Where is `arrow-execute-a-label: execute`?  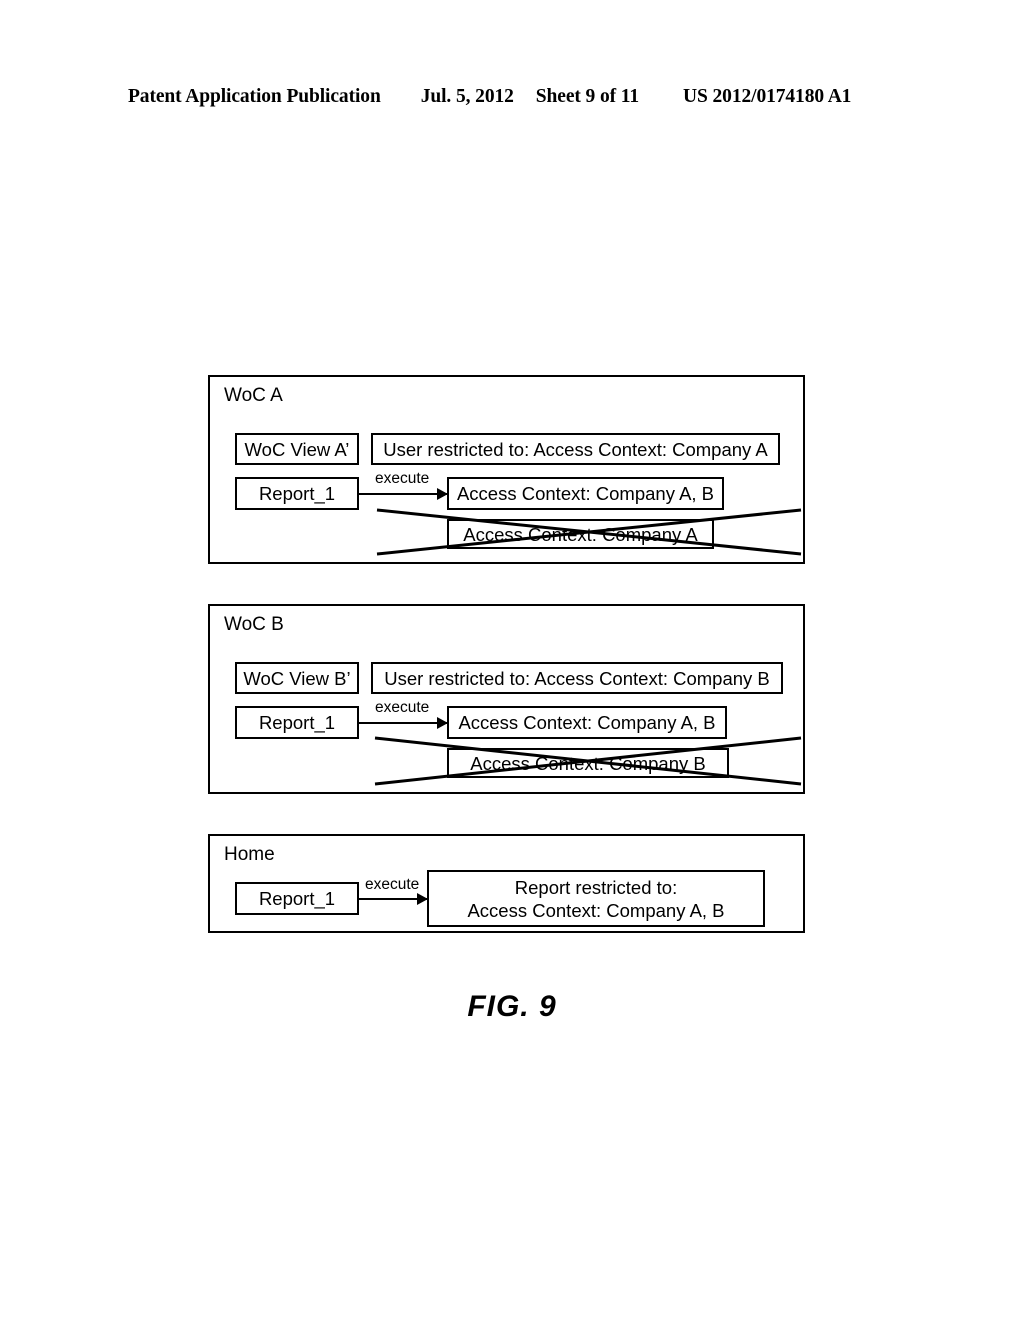 arrow-execute-a-label: execute is located at coordinates (402, 478).